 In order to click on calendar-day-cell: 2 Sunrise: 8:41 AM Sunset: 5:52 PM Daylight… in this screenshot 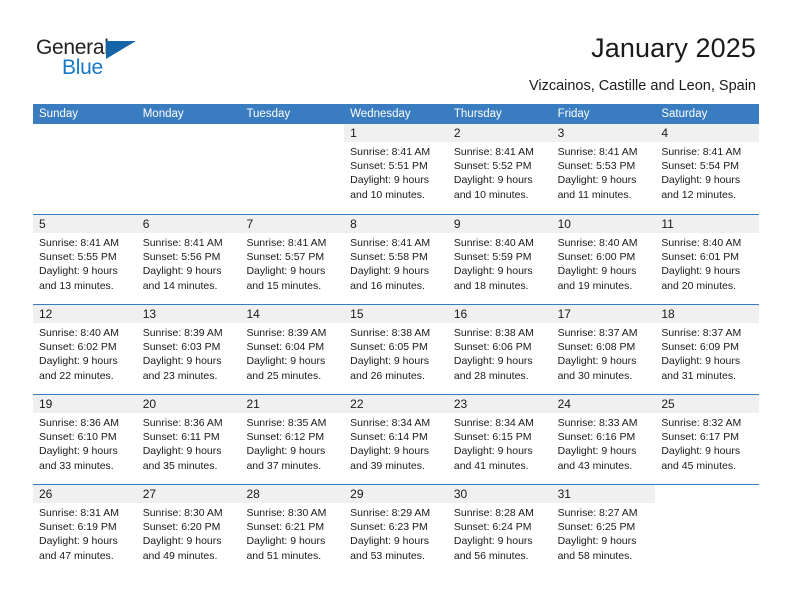, I will do `click(499, 169)`.